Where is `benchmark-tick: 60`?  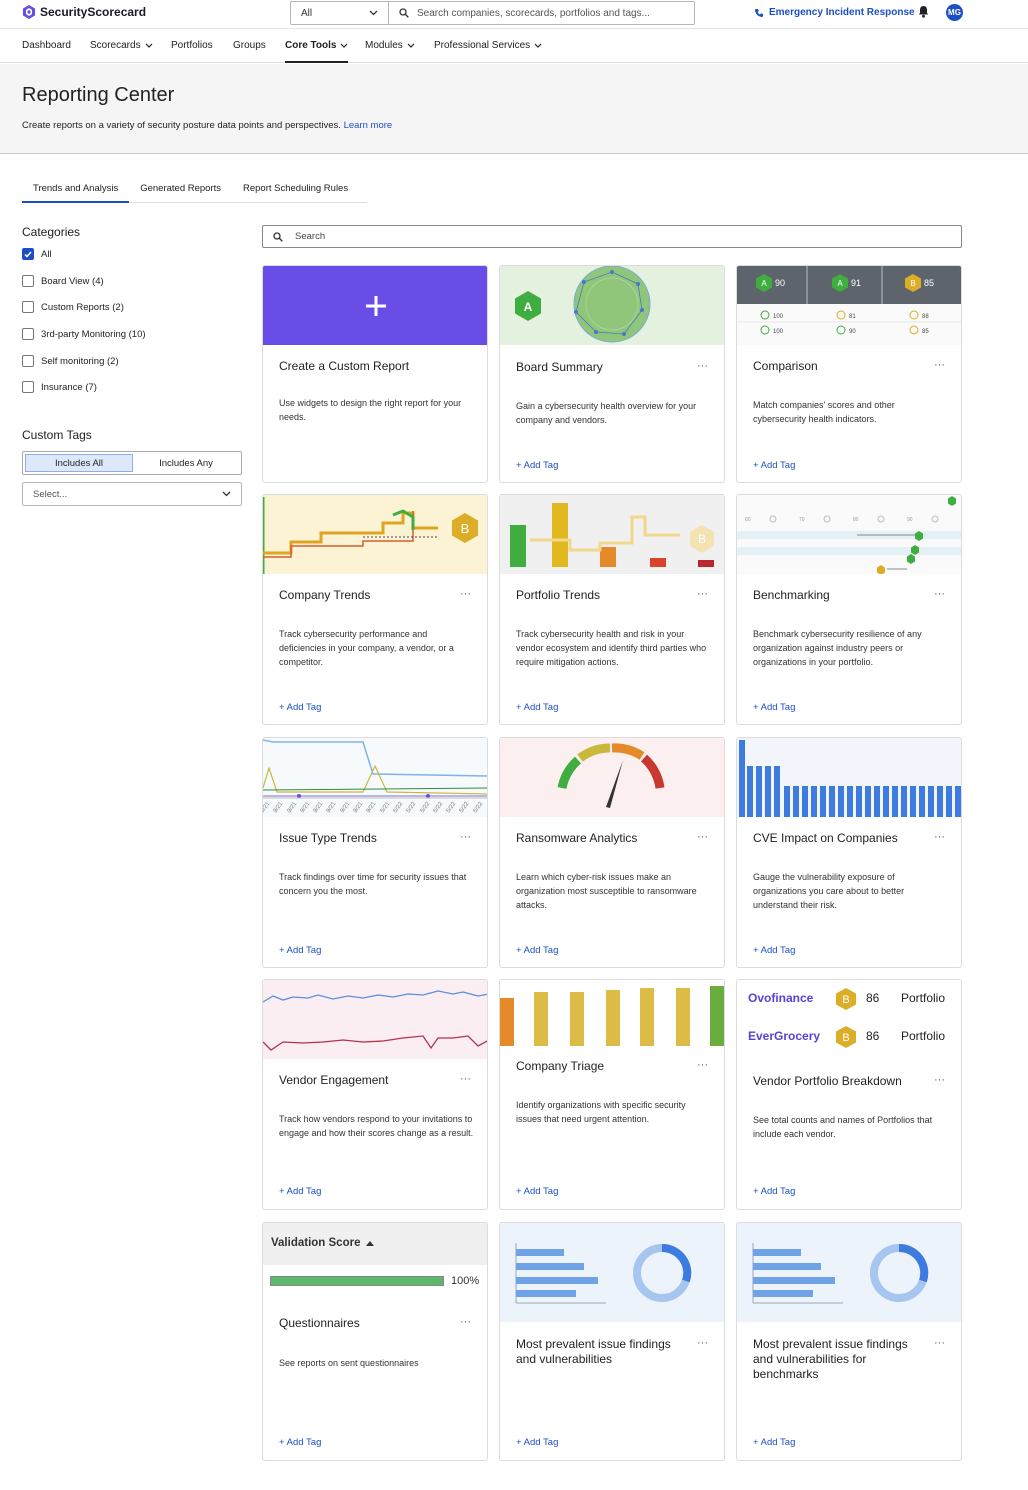
benchmark-tick: 60 is located at coordinates (748, 520).